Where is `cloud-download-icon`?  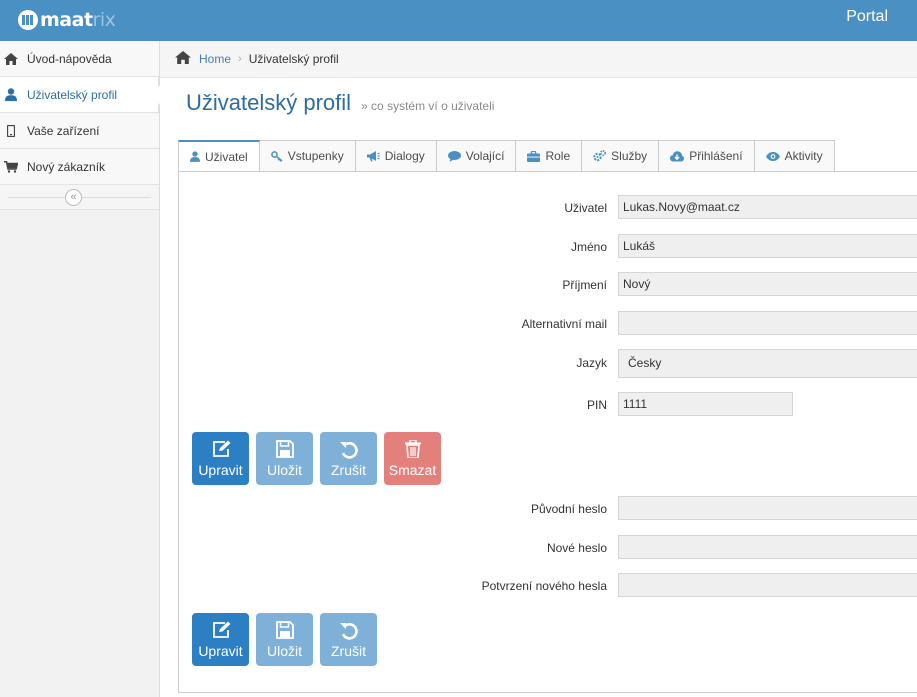 cloud-download-icon is located at coordinates (677, 156).